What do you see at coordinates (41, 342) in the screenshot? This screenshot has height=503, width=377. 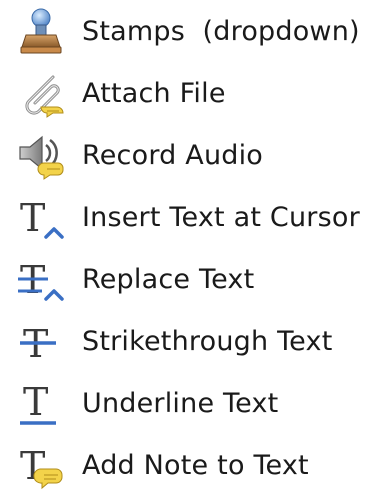 I see `strikethrough-text-icon: T` at bounding box center [41, 342].